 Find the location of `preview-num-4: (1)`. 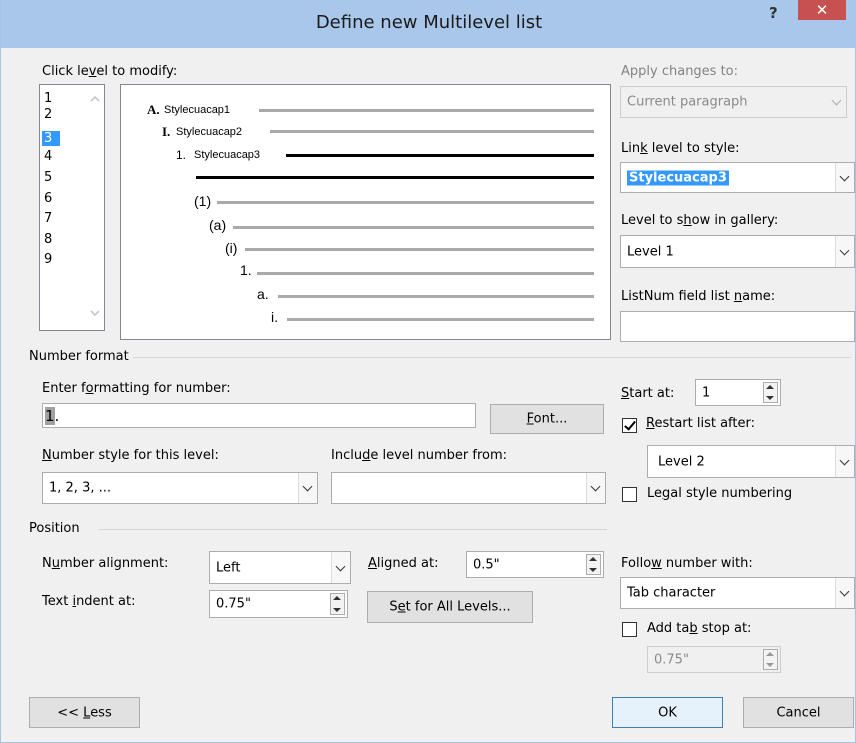

preview-num-4: (1) is located at coordinates (203, 201).